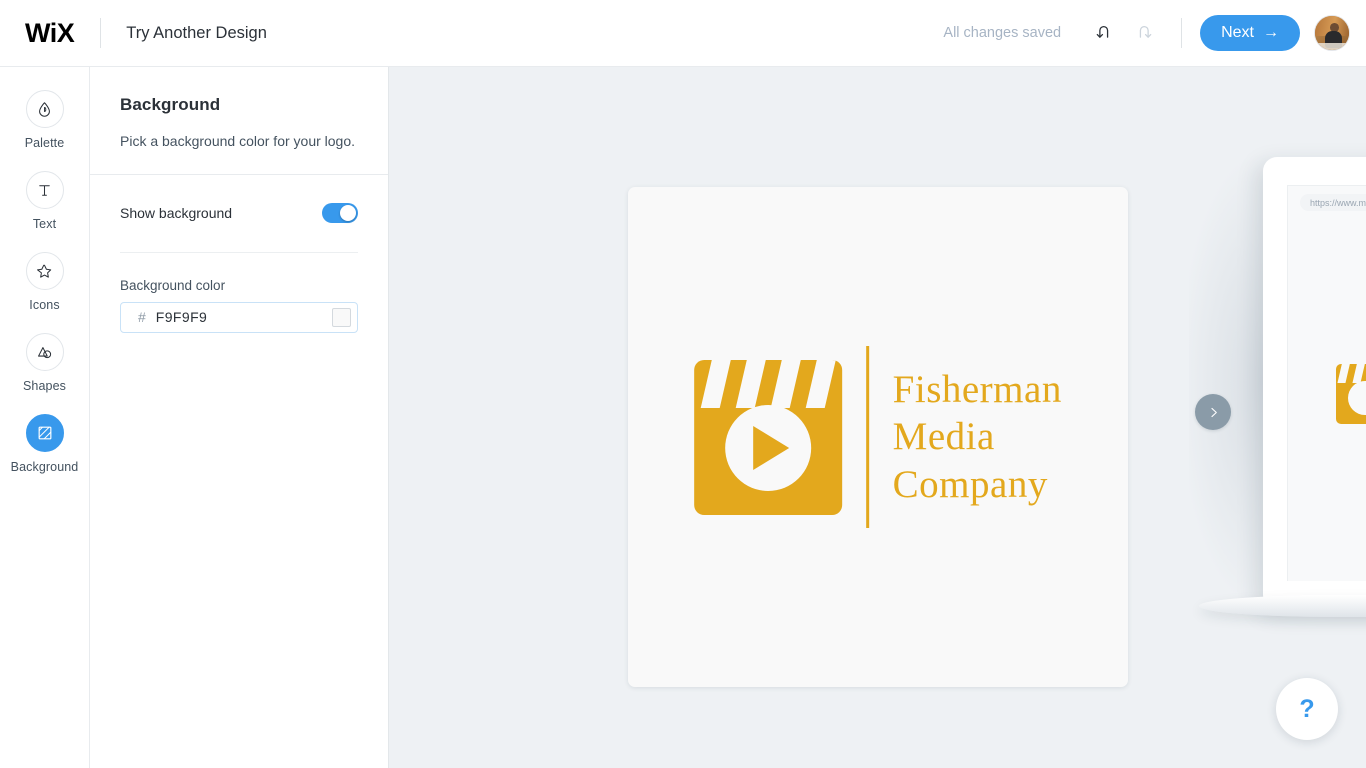  Describe the element at coordinates (44, 224) in the screenshot. I see `sidebar-item-label: Text` at that location.